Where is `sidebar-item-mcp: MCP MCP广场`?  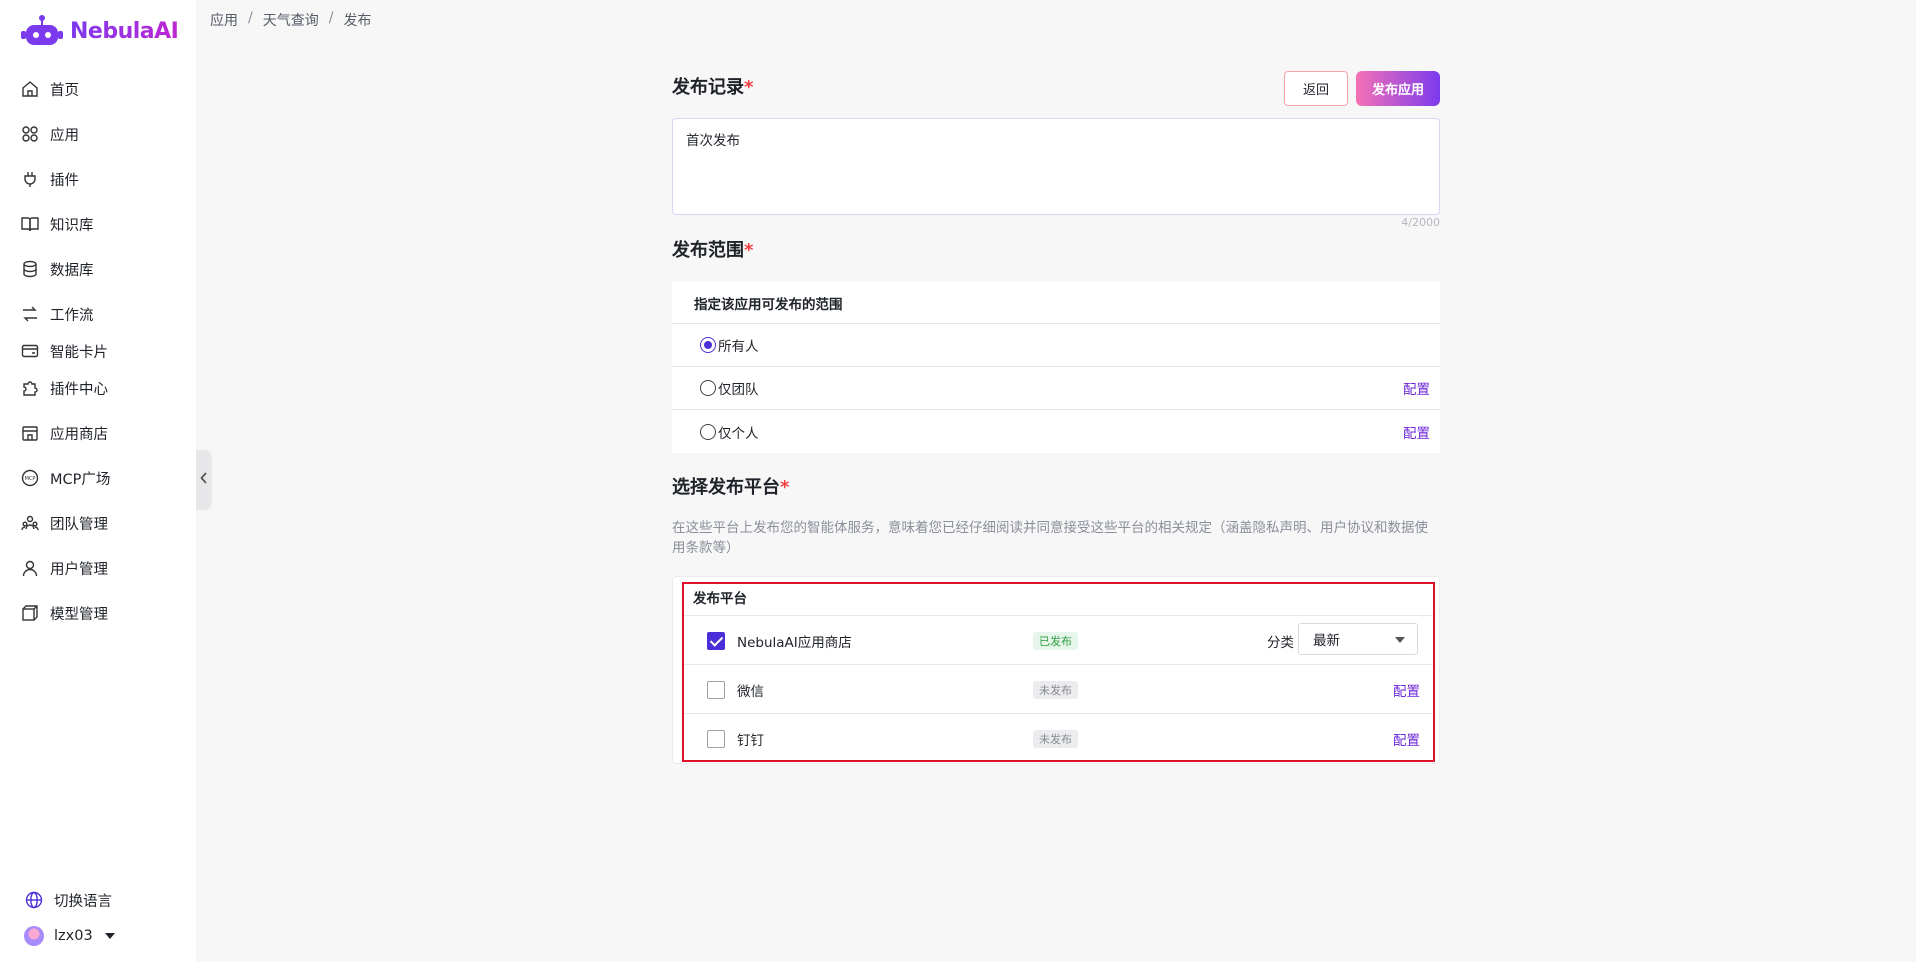
sidebar-item-mcp: MCP MCP广场 is located at coordinates (65, 478).